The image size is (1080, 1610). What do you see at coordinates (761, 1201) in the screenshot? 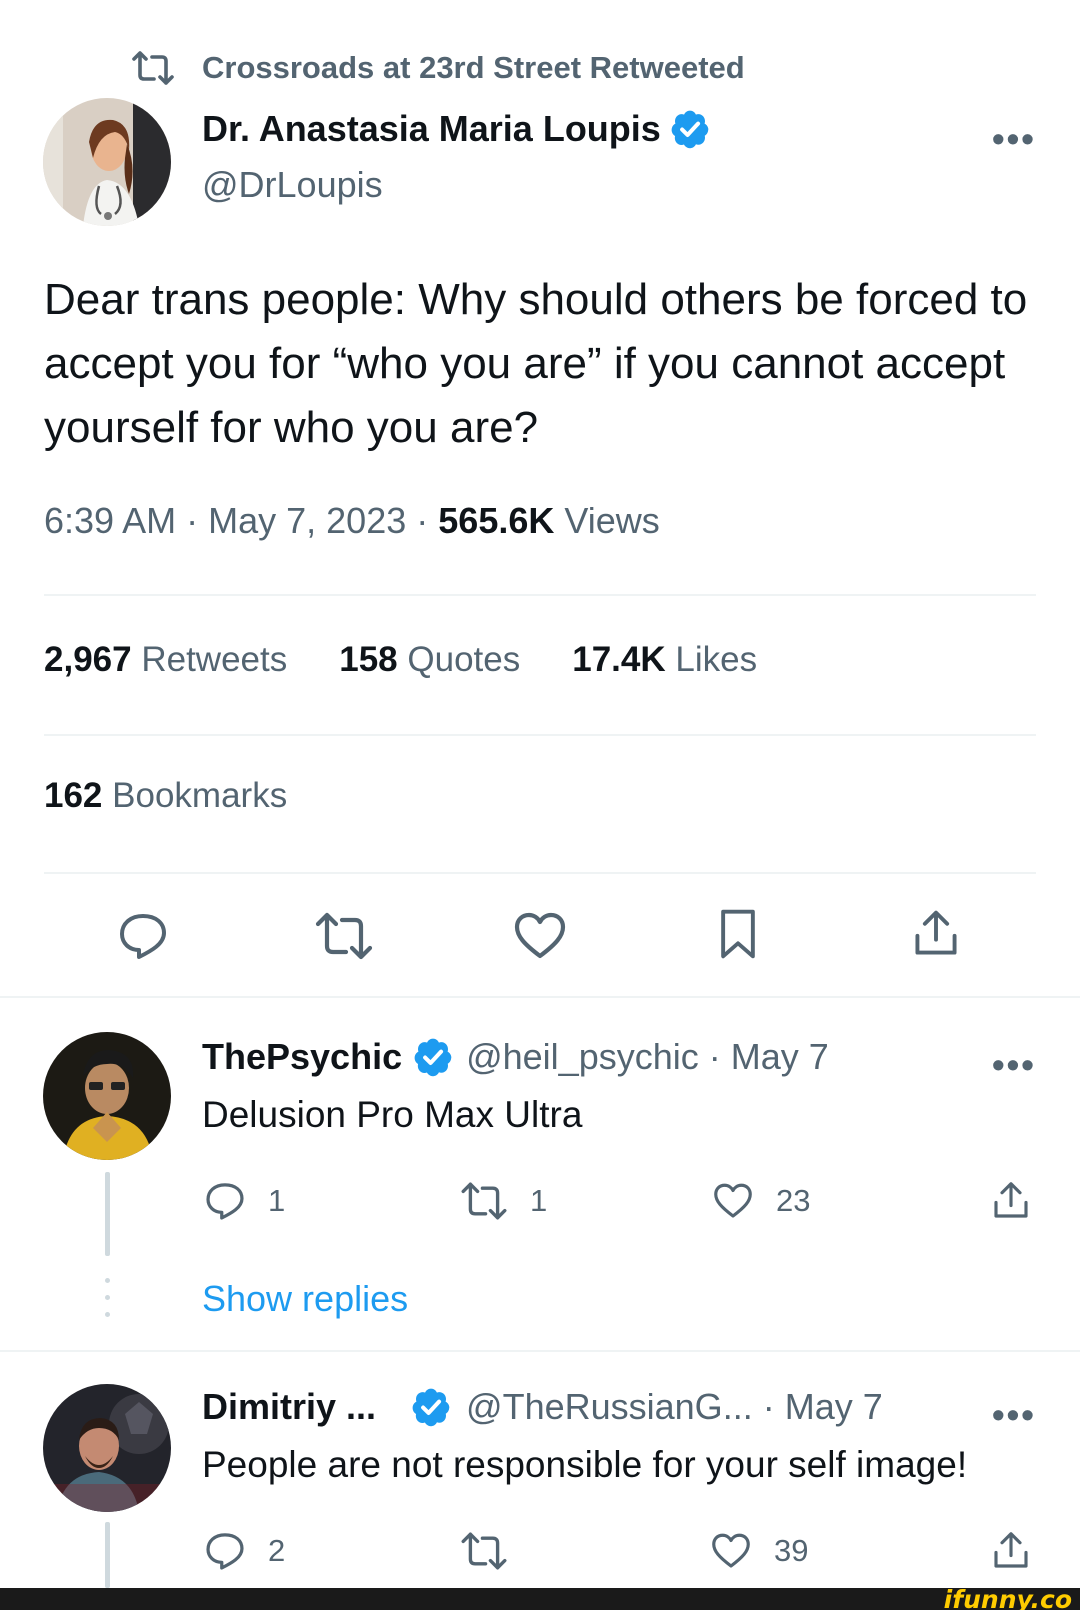
I see `like-button: 23` at bounding box center [761, 1201].